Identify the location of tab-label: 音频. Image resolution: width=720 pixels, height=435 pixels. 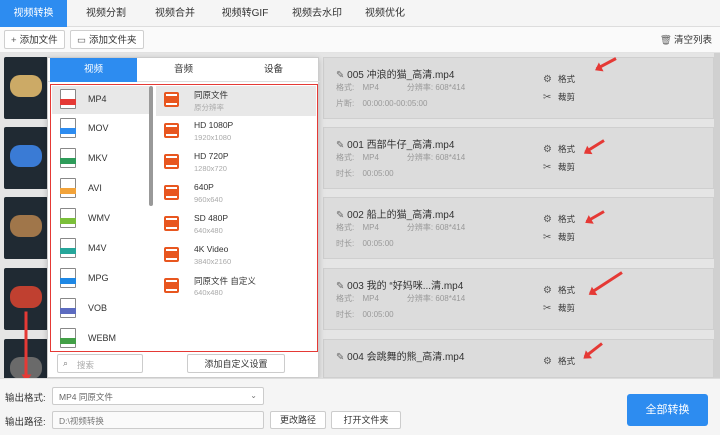
(183, 69).